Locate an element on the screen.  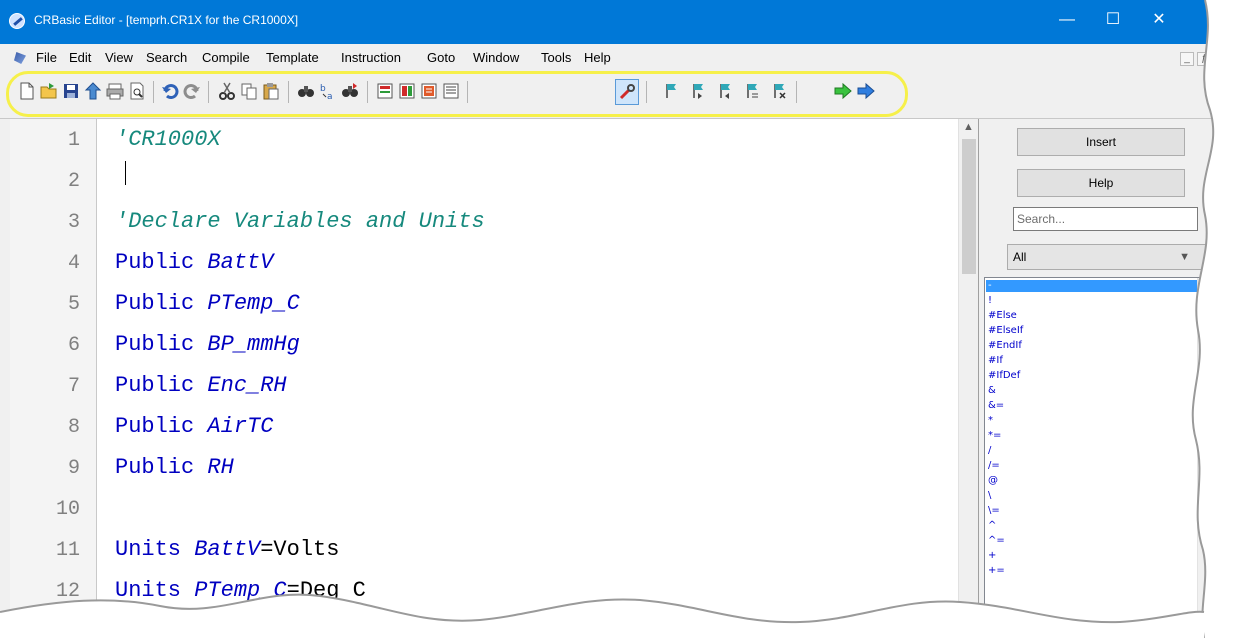
instruction-list-item: + is located at coordinates (1092, 556).